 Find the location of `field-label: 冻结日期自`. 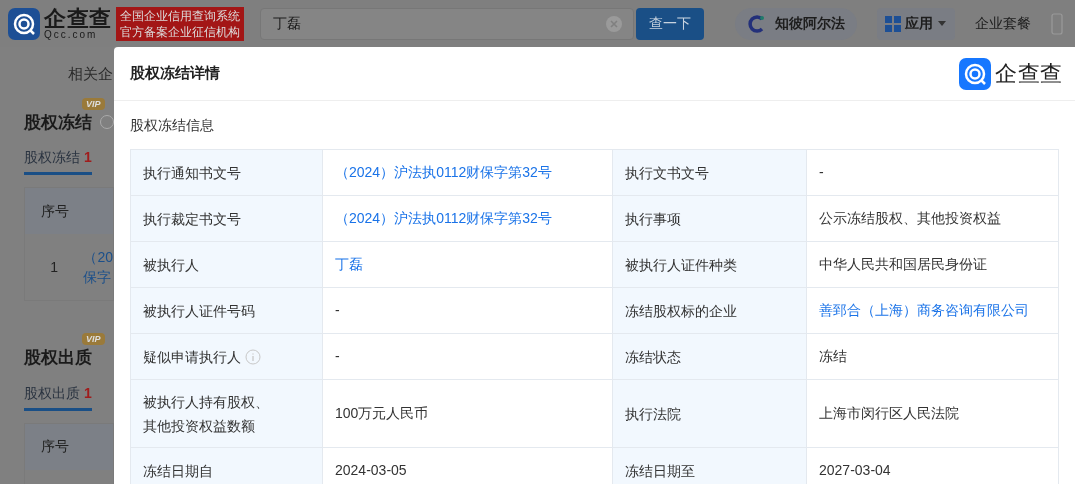

field-label: 冻结日期自 is located at coordinates (178, 471).